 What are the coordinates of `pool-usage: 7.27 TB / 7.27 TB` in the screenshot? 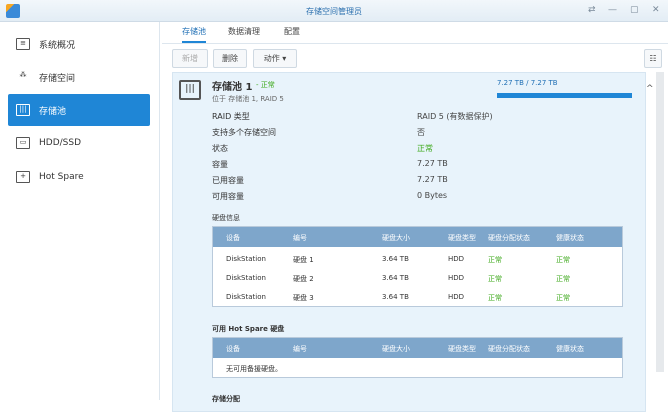 It's located at (527, 83).